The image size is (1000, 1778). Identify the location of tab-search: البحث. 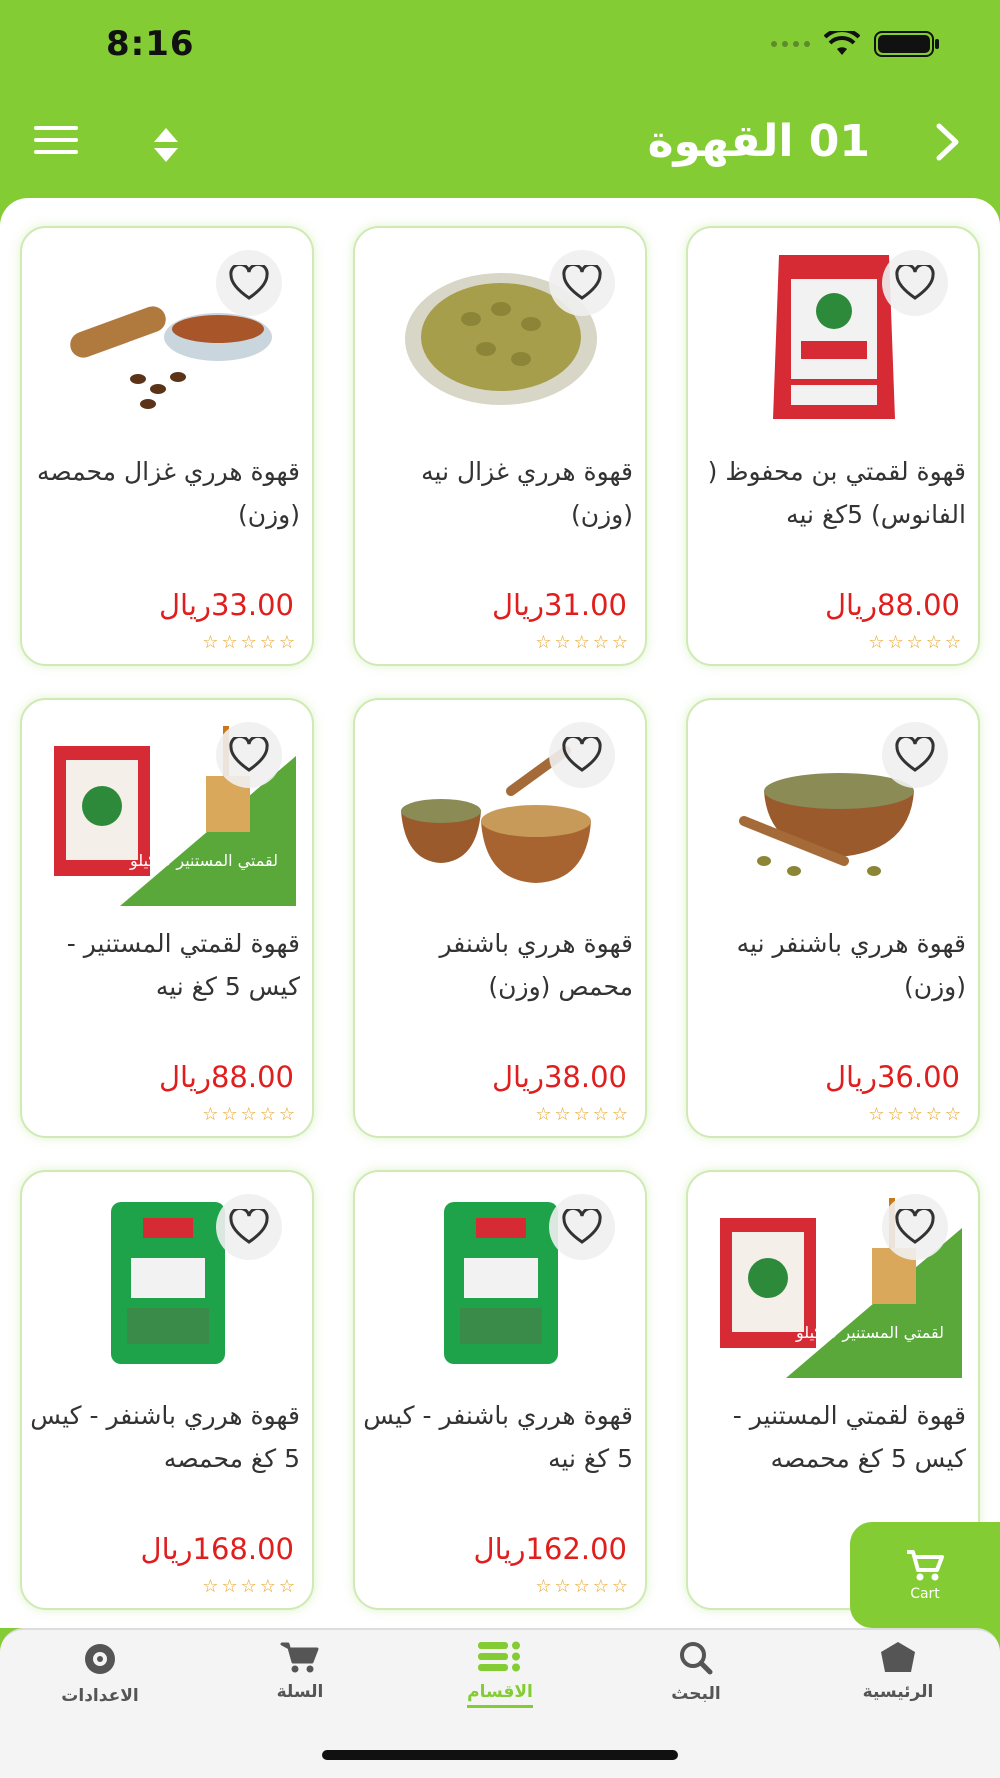
(696, 1672).